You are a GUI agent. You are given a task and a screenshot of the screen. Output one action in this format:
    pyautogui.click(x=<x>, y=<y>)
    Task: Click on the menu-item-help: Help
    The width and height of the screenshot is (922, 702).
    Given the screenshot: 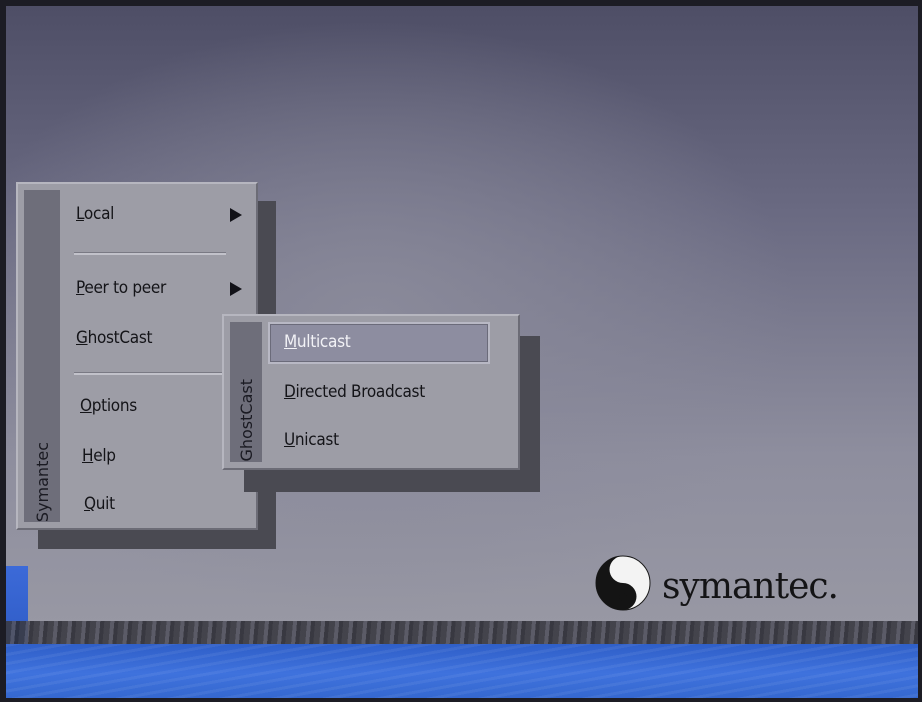 What is the action you would take?
    pyautogui.click(x=99, y=456)
    